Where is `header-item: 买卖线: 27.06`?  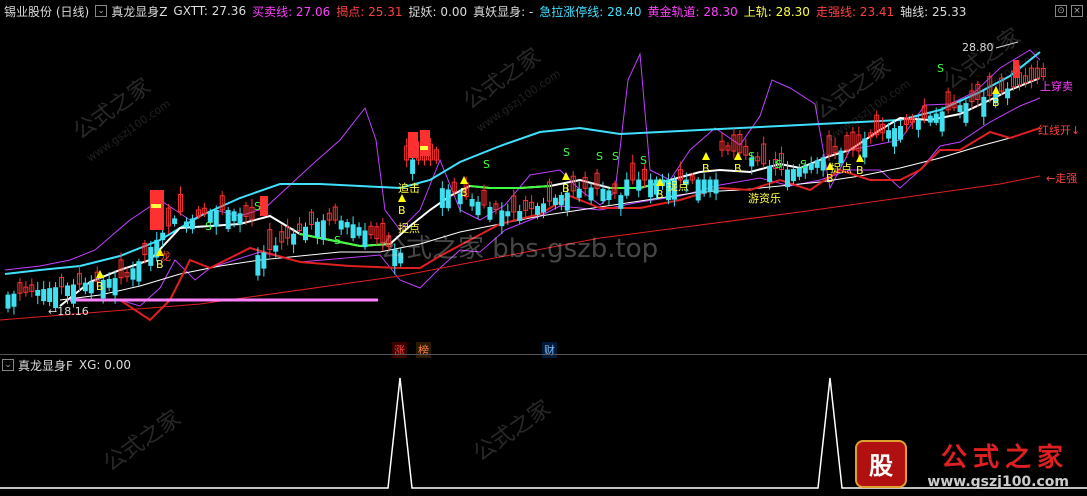
header-item: 买卖线: 27.06 is located at coordinates (291, 11).